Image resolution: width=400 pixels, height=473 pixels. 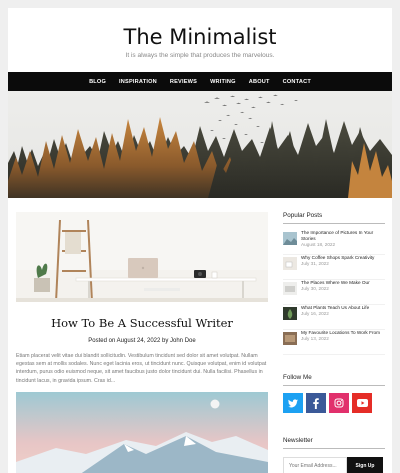 I want to click on nav-item-blog: BLOG, so click(x=97, y=82).